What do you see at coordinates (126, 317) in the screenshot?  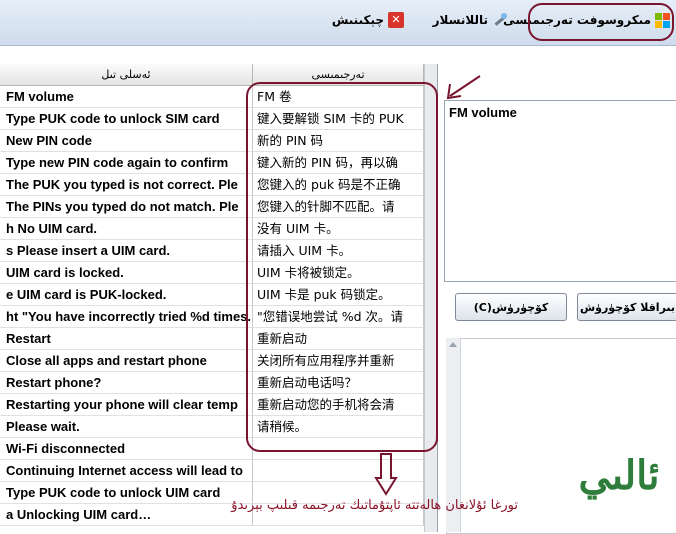 I see `source-cell: ht "You have incorrectly tried %d times.` at bounding box center [126, 317].